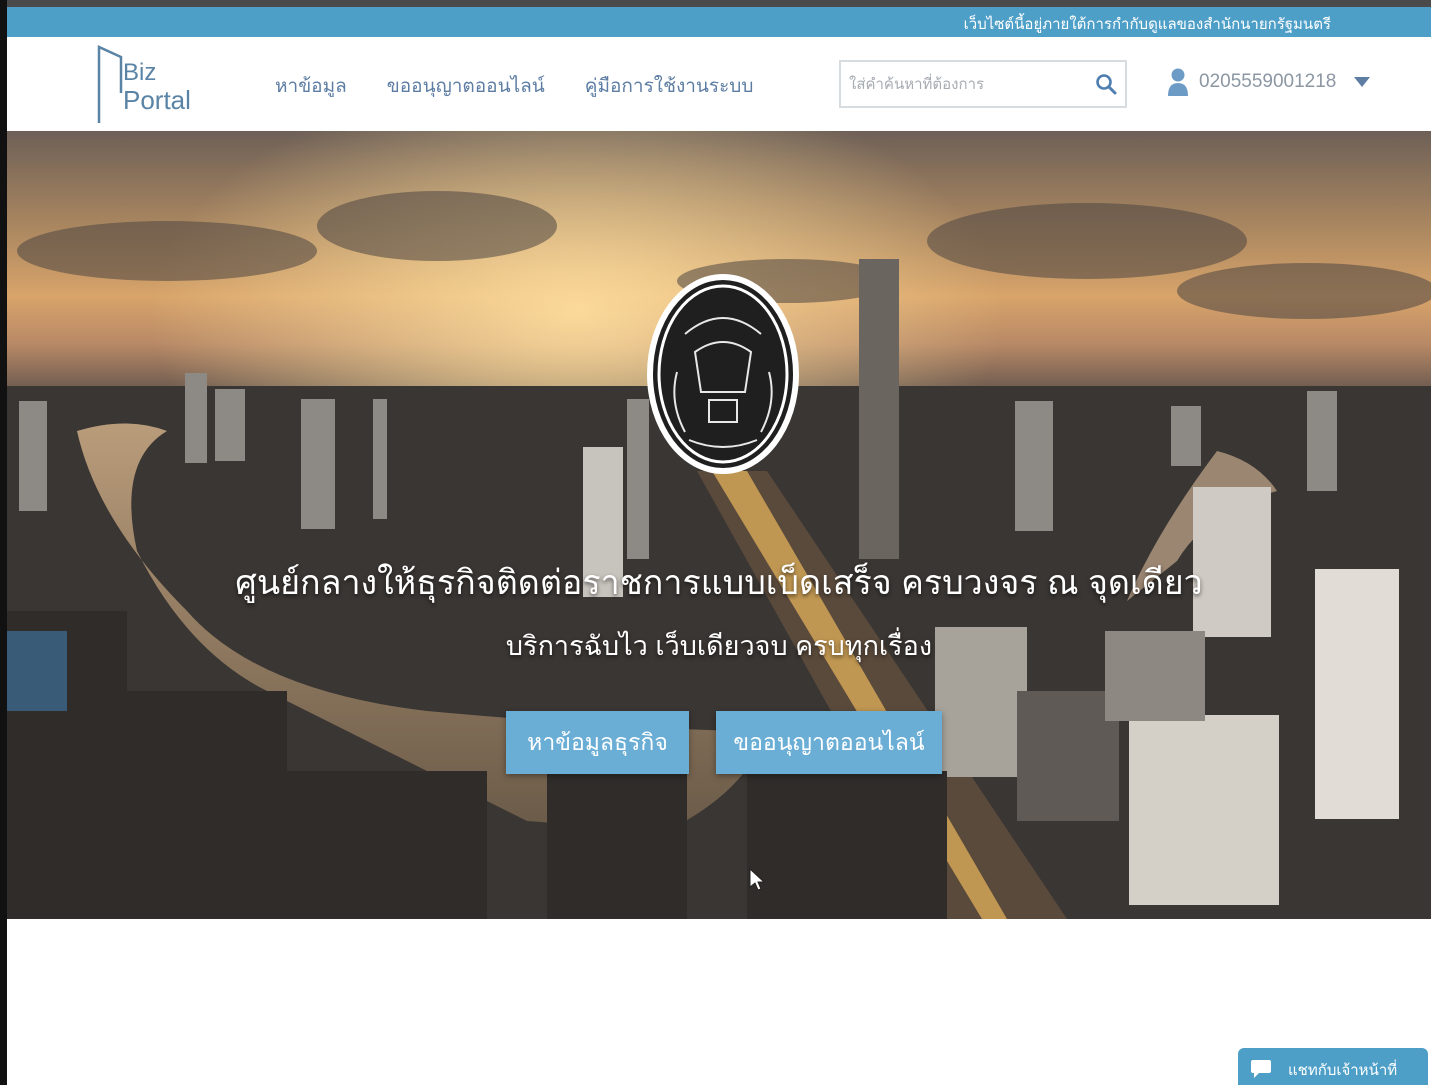 The image size is (1431, 1085). Describe the element at coordinates (829, 742) in the screenshot. I see `online-license-button: ขออนุญาตออนไลน์` at that location.